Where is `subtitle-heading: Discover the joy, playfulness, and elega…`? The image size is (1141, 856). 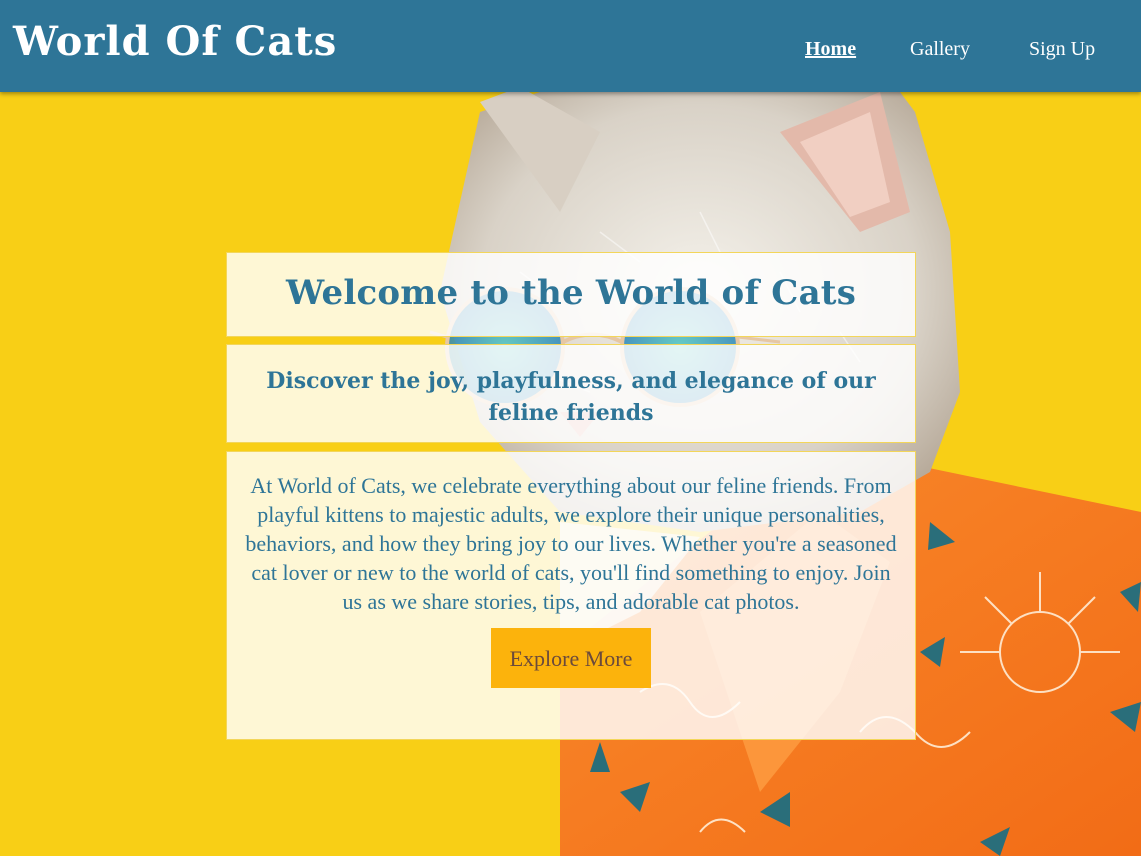
subtitle-heading: Discover the joy, playfulness, and elega… is located at coordinates (571, 397).